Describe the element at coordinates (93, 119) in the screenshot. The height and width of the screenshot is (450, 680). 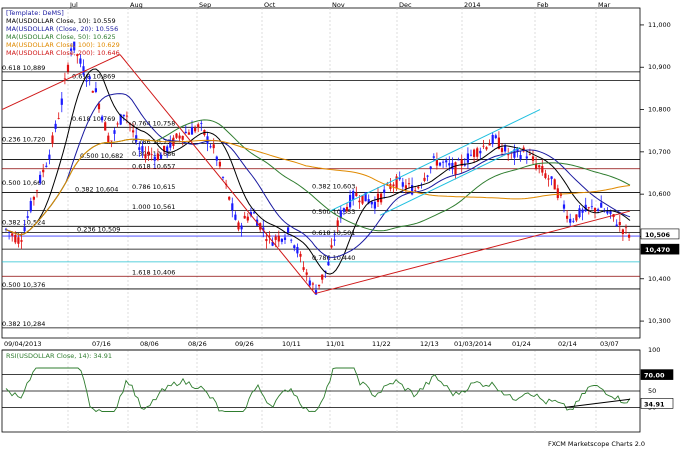
I see `fib-label: 0.618 10,769` at that location.